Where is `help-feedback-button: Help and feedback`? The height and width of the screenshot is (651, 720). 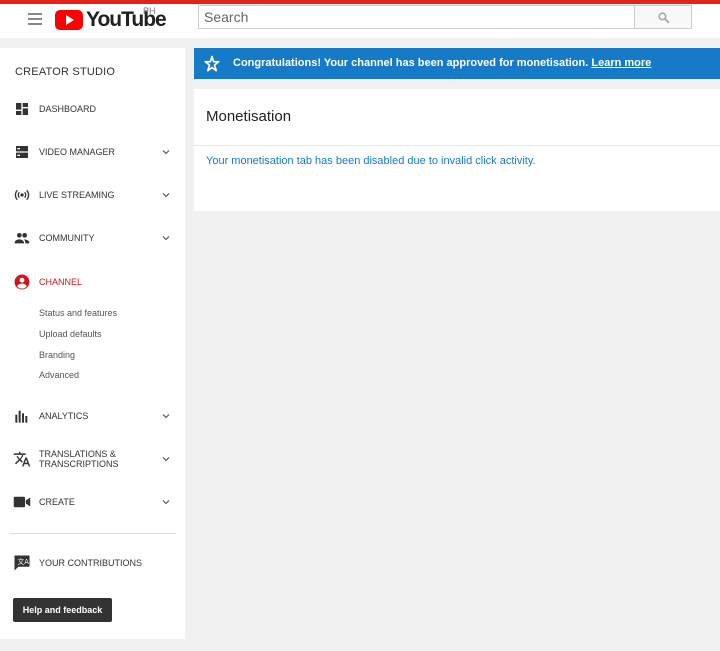 help-feedback-button: Help and feedback is located at coordinates (62, 610).